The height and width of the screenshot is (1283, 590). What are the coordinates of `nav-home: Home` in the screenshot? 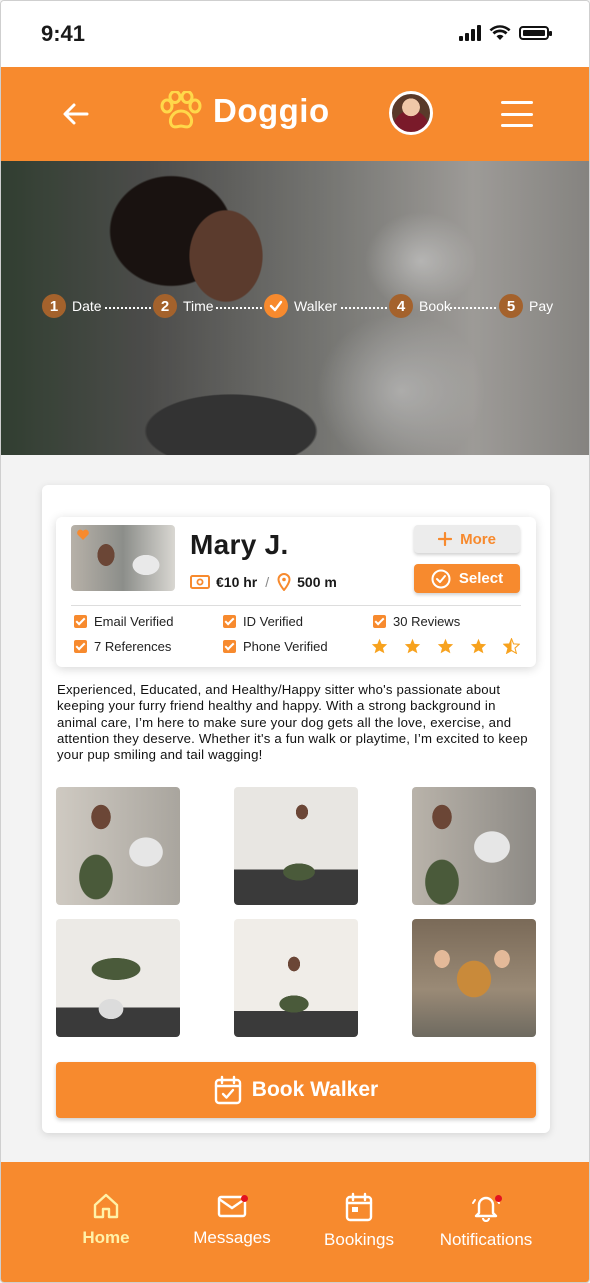 It's located at (106, 1220).